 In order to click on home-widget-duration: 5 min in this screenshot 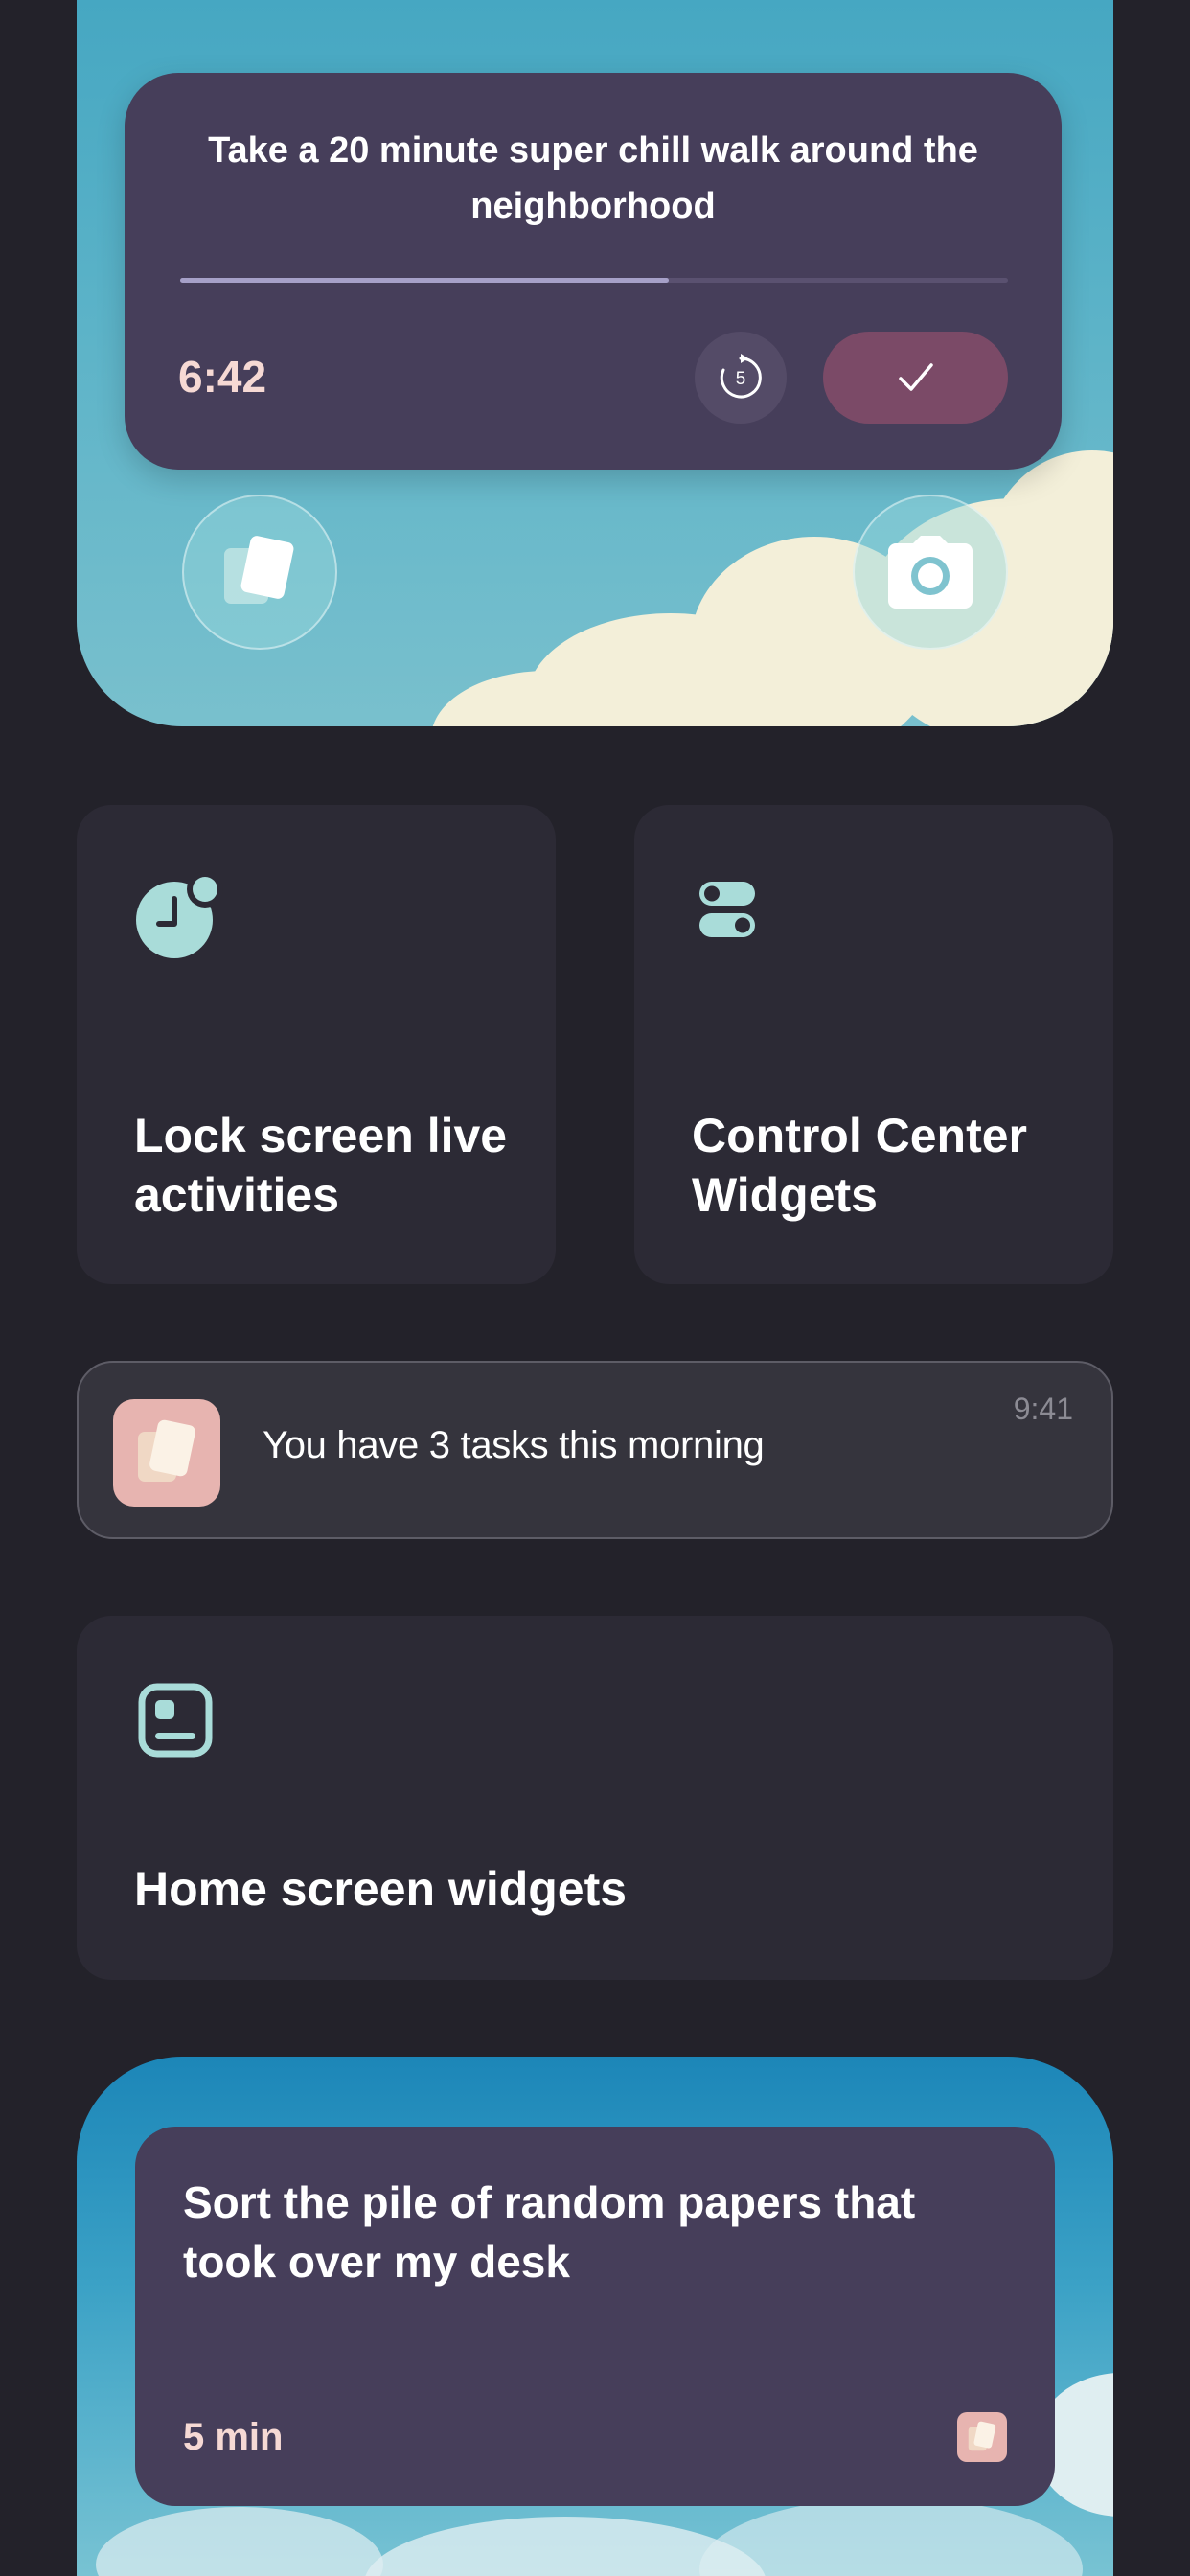, I will do `click(234, 2437)`.